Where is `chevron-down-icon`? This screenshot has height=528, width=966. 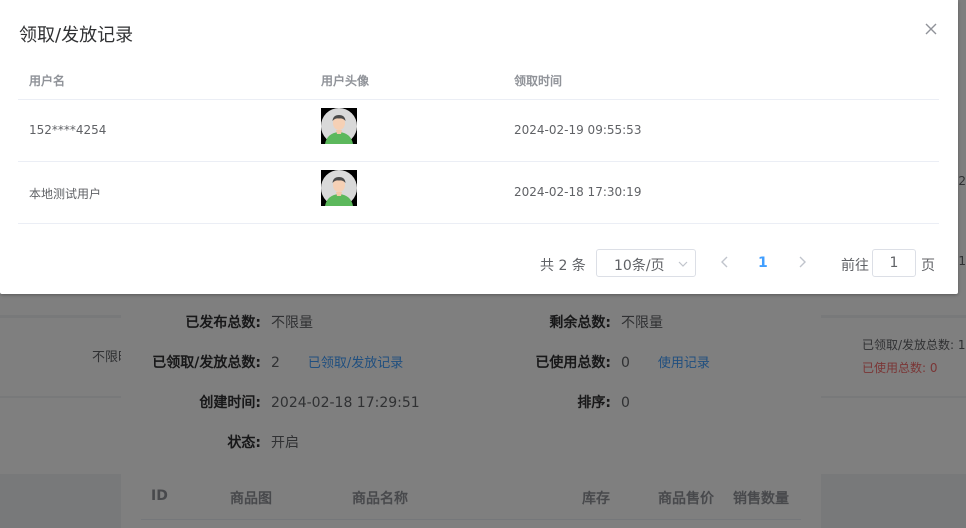
chevron-down-icon is located at coordinates (683, 264).